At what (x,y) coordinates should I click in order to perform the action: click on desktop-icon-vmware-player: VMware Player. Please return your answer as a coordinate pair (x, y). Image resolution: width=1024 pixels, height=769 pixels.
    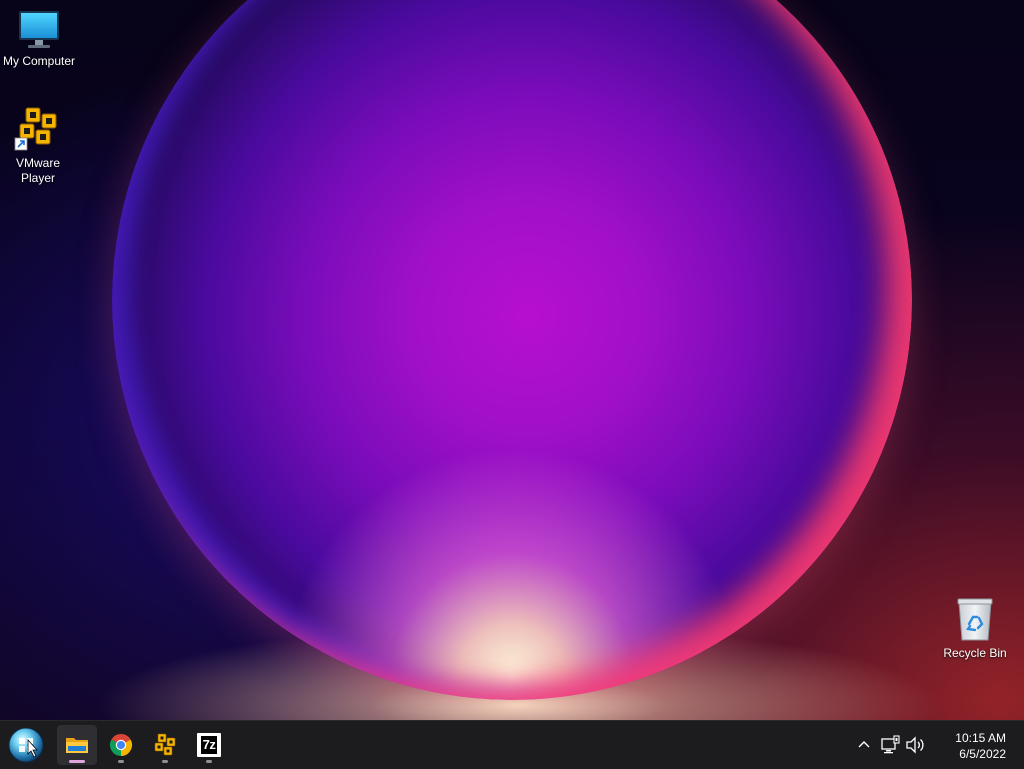
    Looking at the image, I should click on (38, 145).